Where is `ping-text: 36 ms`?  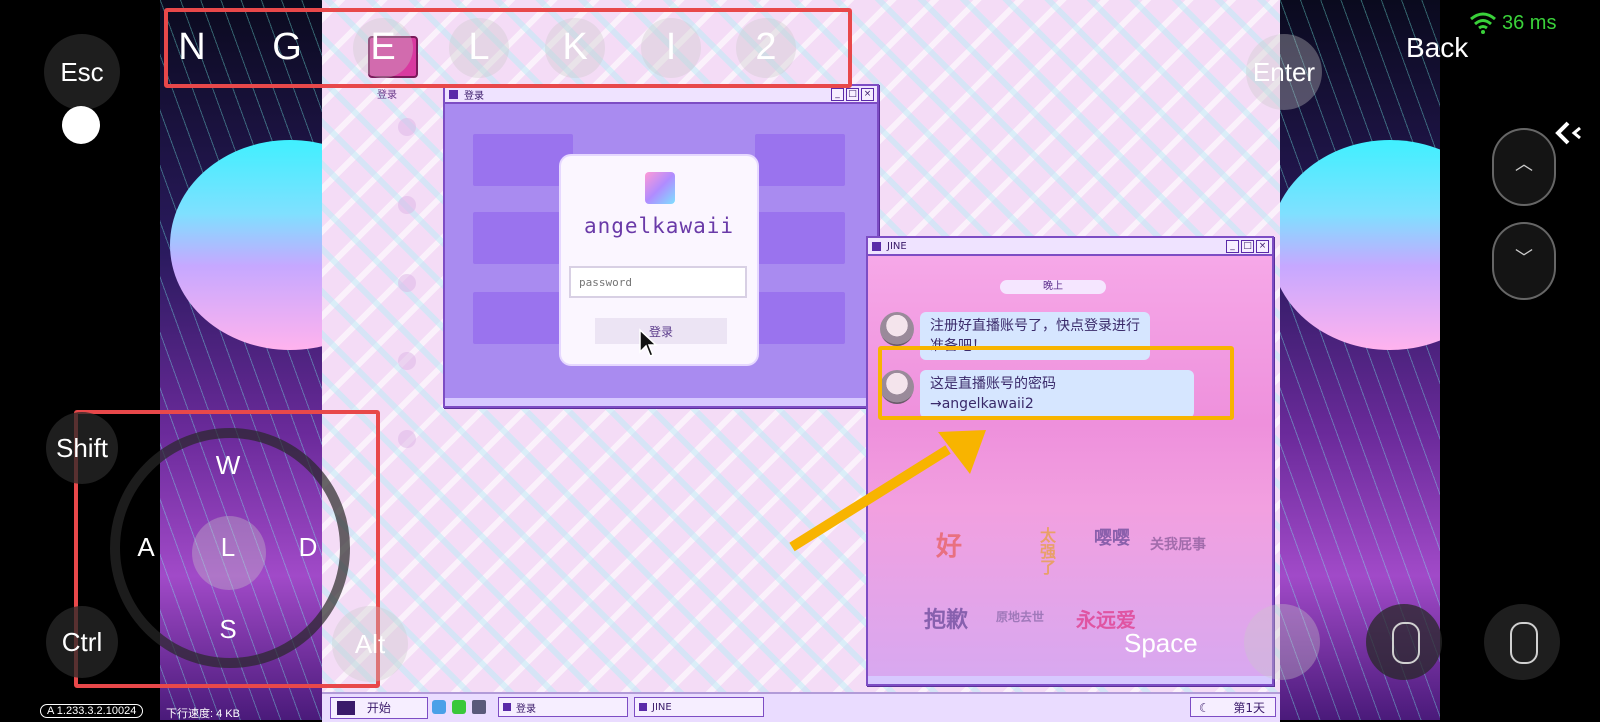 ping-text: 36 ms is located at coordinates (1529, 23).